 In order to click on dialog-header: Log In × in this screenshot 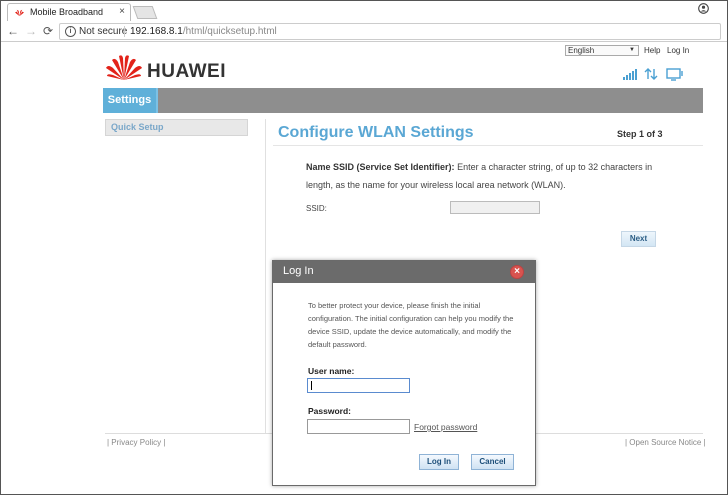, I will do `click(404, 272)`.